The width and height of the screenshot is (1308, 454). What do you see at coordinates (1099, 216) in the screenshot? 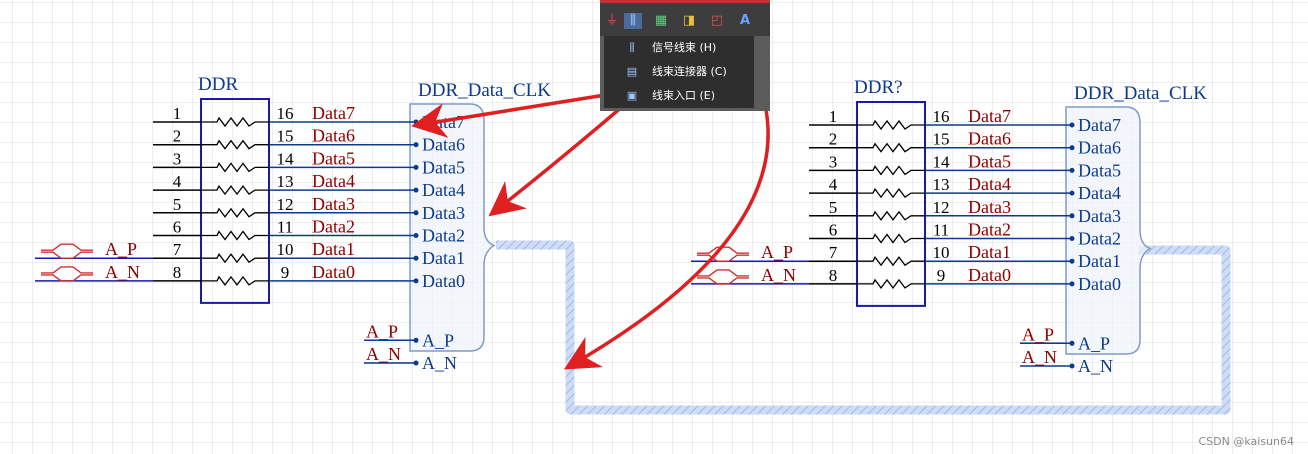
I see `harness-entry-label: Data3` at bounding box center [1099, 216].